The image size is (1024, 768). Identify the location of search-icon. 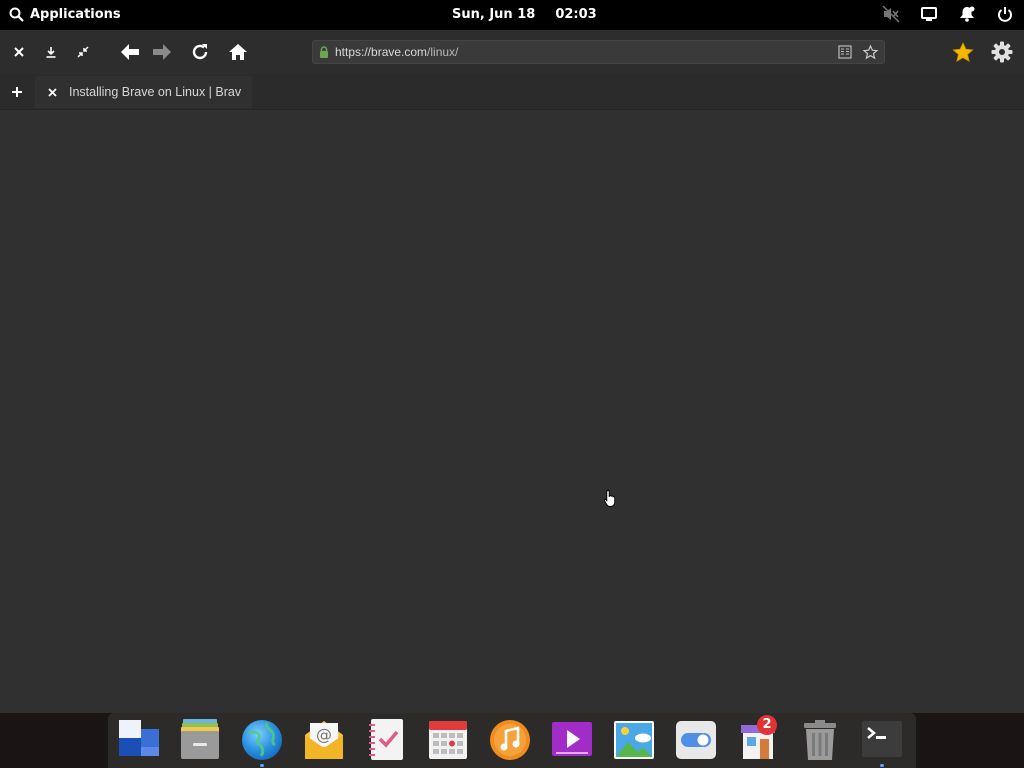
(16, 14).